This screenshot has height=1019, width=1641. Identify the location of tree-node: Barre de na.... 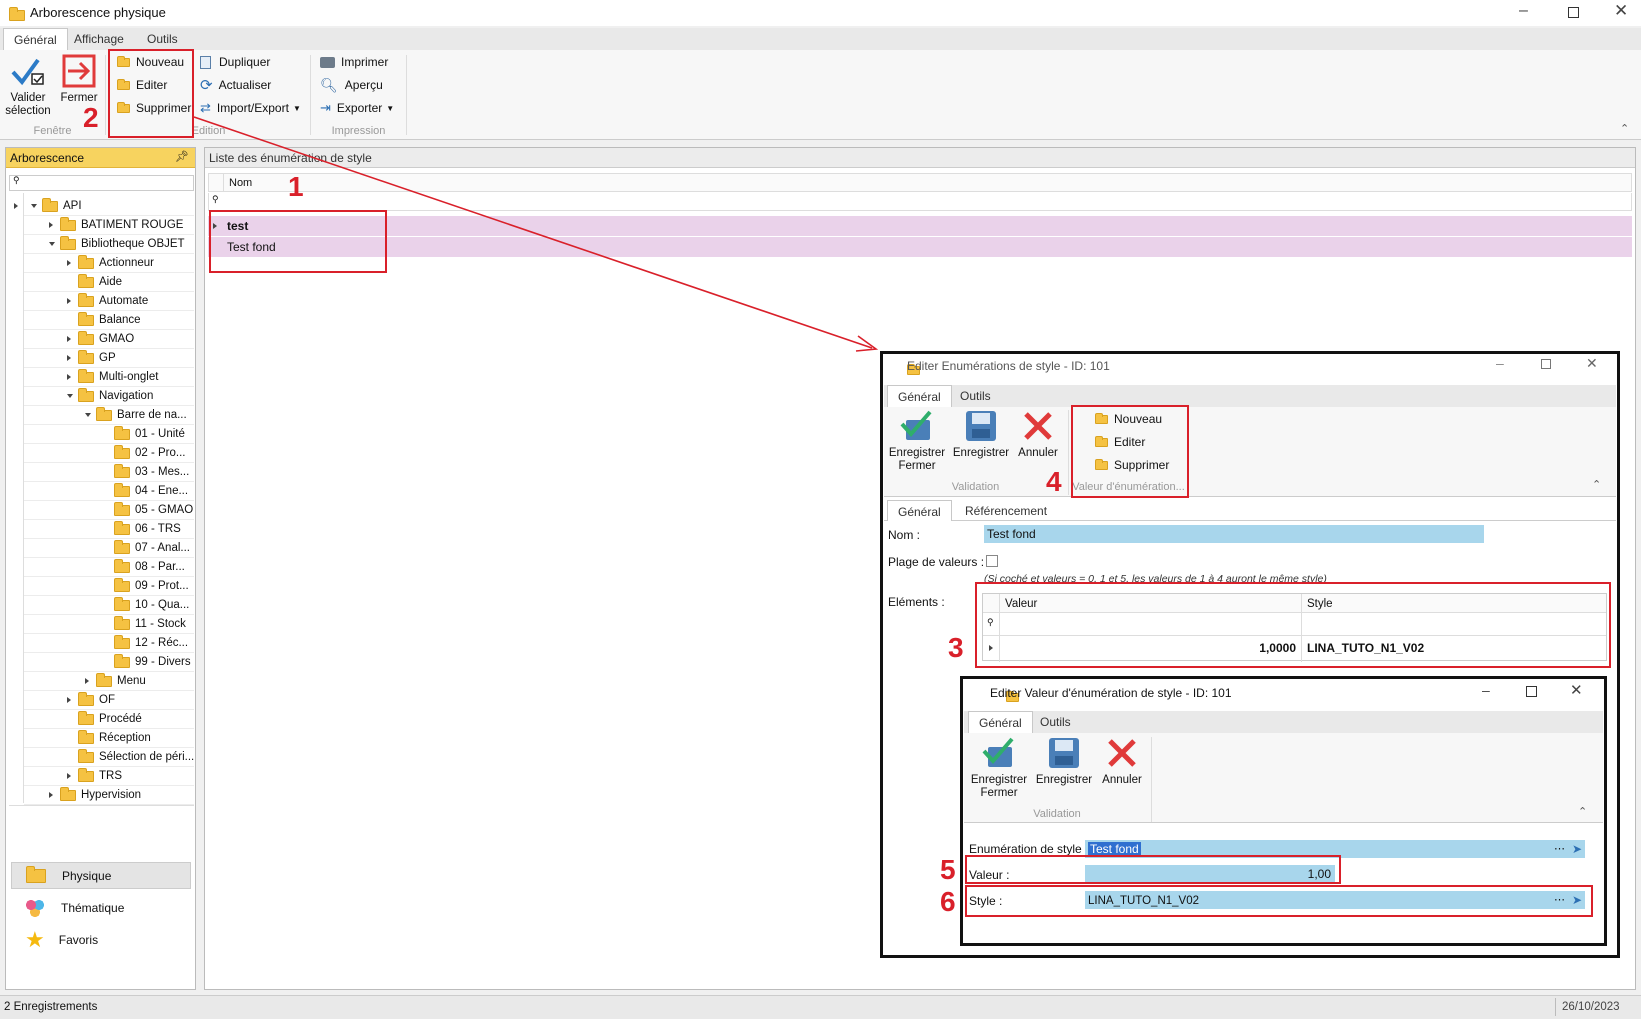
(141, 415).